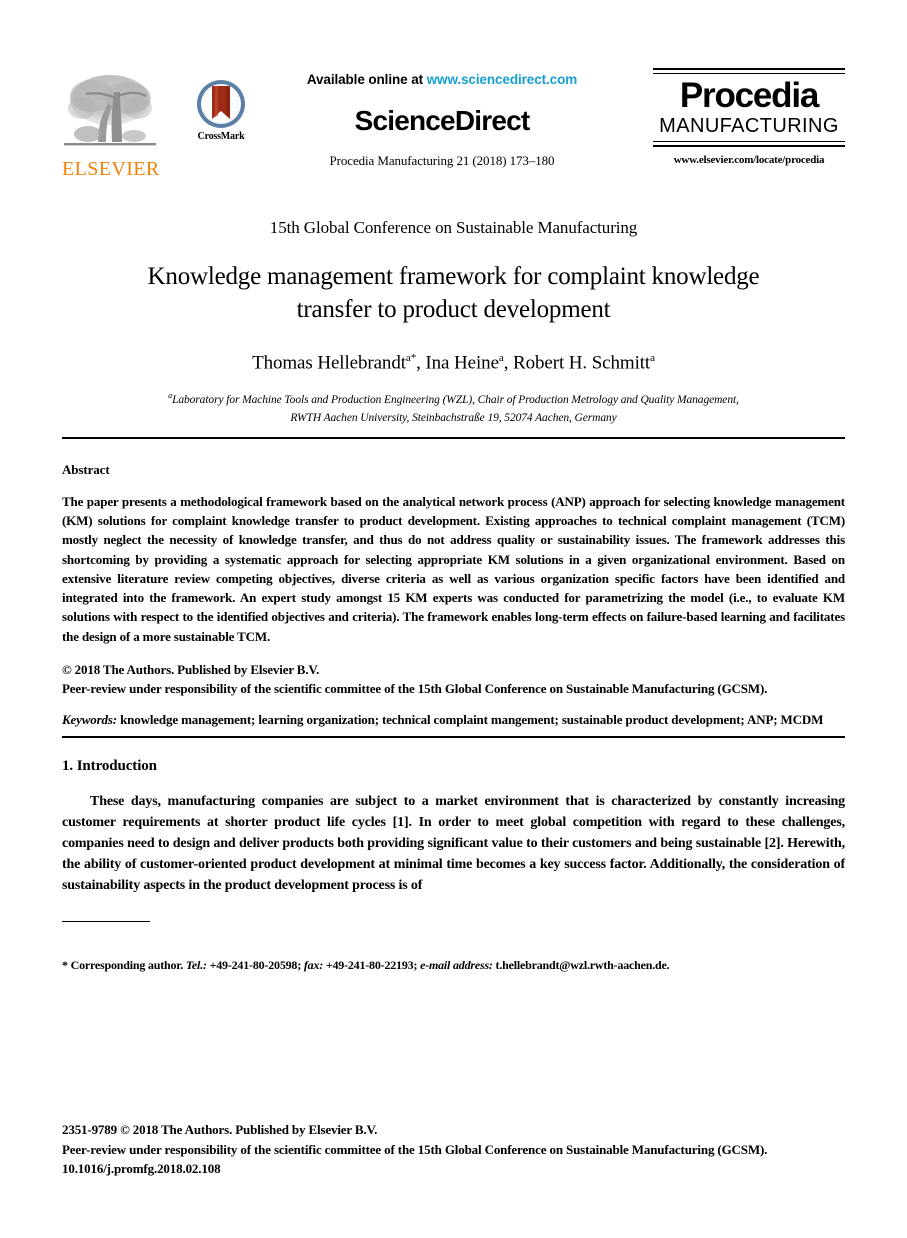  I want to click on paper-title-line-2: transfer to product development, so click(453, 309).